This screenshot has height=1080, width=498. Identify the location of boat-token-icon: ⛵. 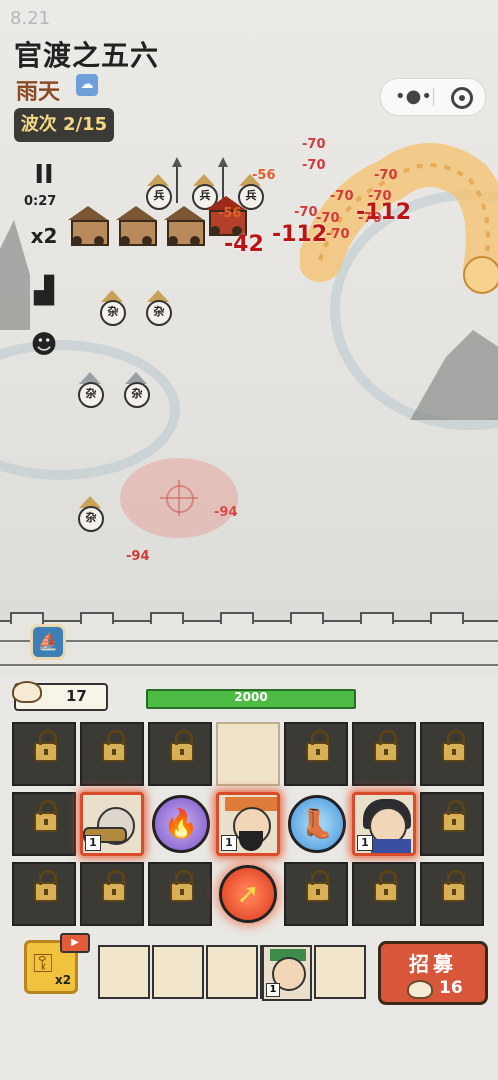
(48, 642).